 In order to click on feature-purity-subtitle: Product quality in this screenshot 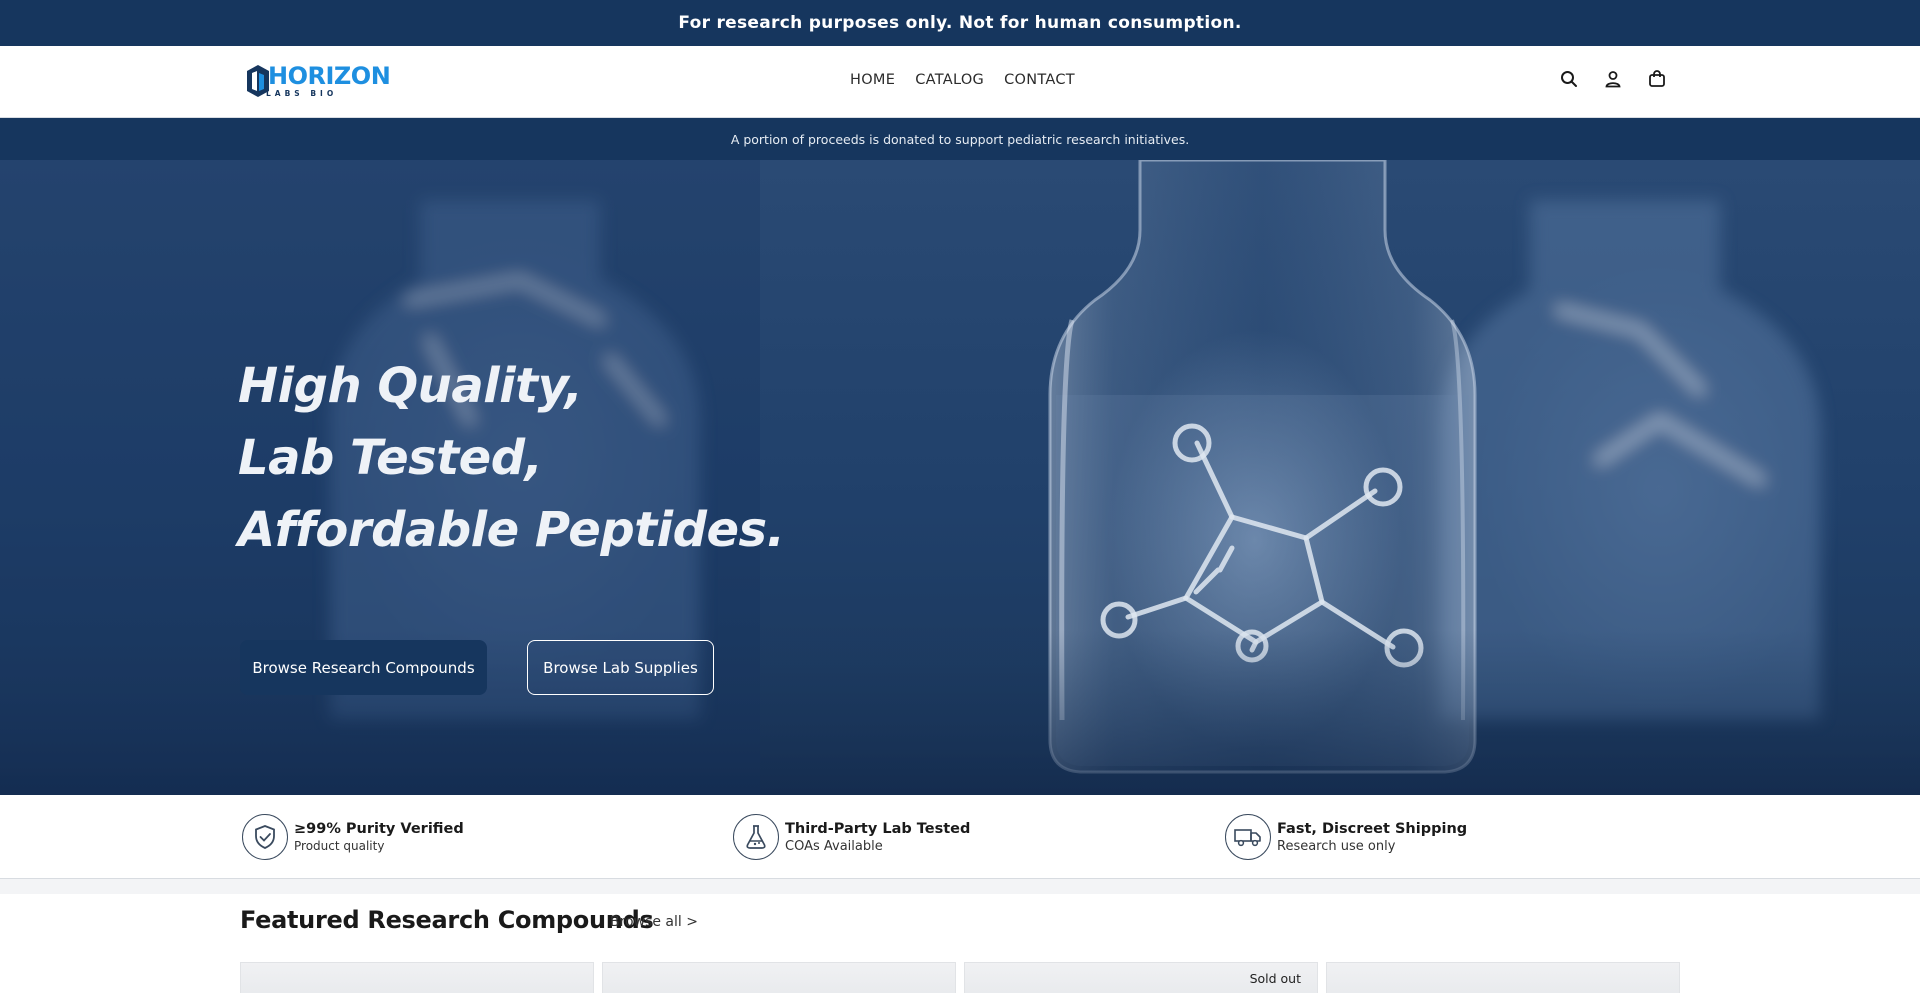, I will do `click(339, 846)`.